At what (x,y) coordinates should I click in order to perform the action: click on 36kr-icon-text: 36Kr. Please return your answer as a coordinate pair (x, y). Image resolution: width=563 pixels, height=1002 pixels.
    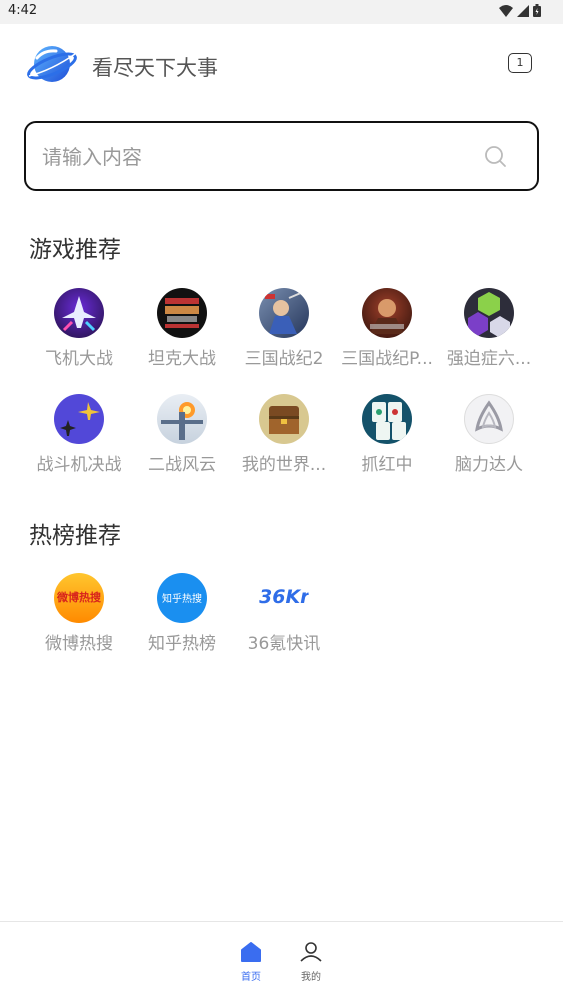
    Looking at the image, I should click on (284, 597).